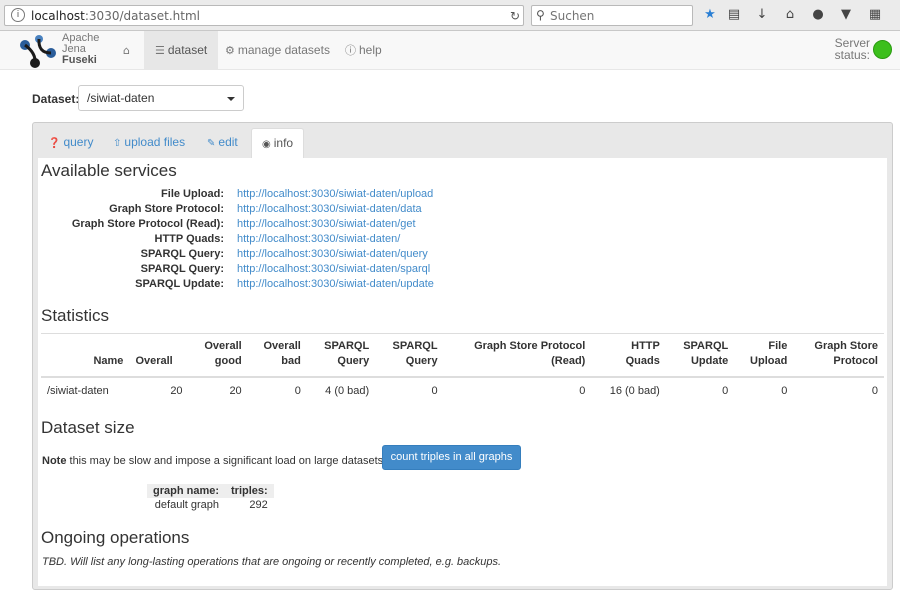 The width and height of the screenshot is (900, 601). I want to click on stats-col-gsp-read: Graph Store Protocol (Read), so click(517, 355).